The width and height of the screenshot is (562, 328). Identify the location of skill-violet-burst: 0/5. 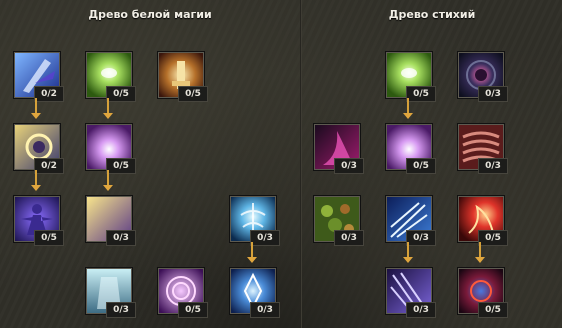
(111, 149).